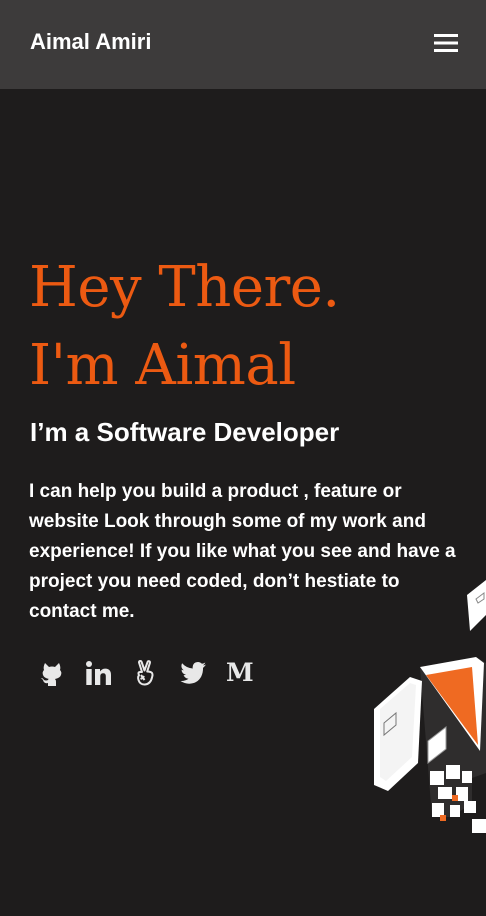 The height and width of the screenshot is (916, 486). I want to click on github-icon, so click(51, 674).